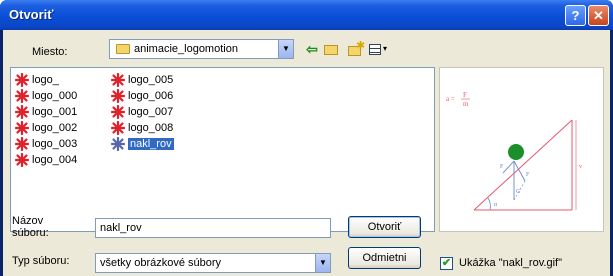 This screenshot has width=613, height=276. What do you see at coordinates (123, 49) in the screenshot?
I see `folder-icon` at bounding box center [123, 49].